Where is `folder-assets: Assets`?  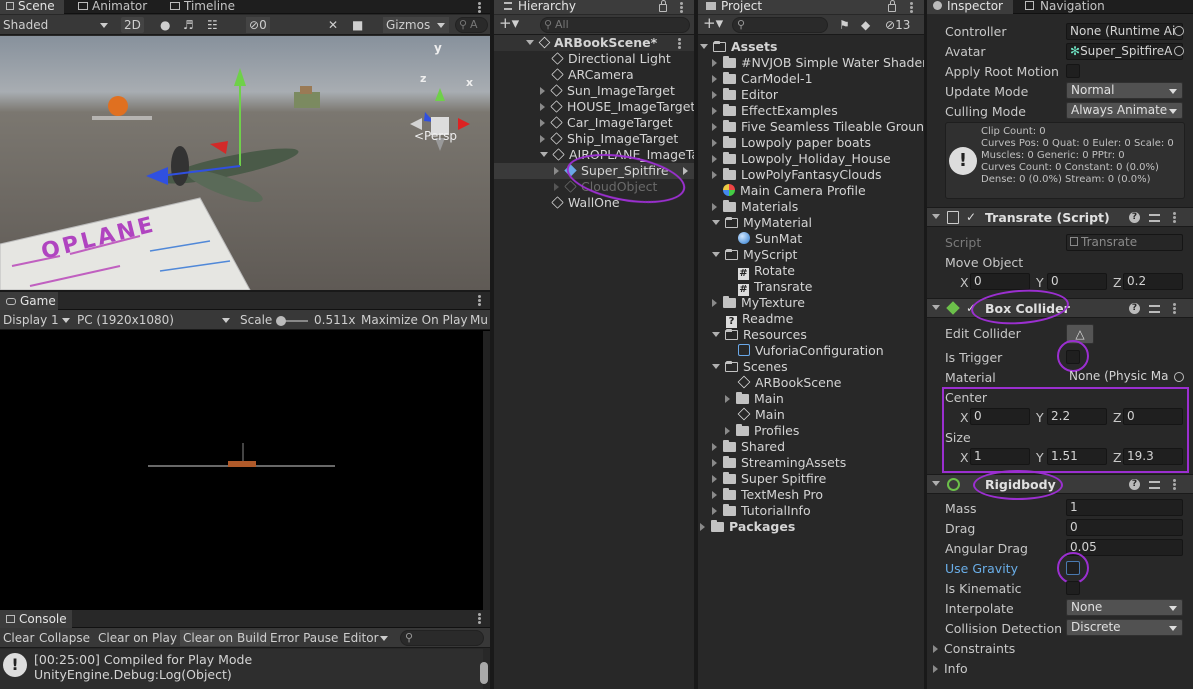 folder-assets: Assets is located at coordinates (738, 47).